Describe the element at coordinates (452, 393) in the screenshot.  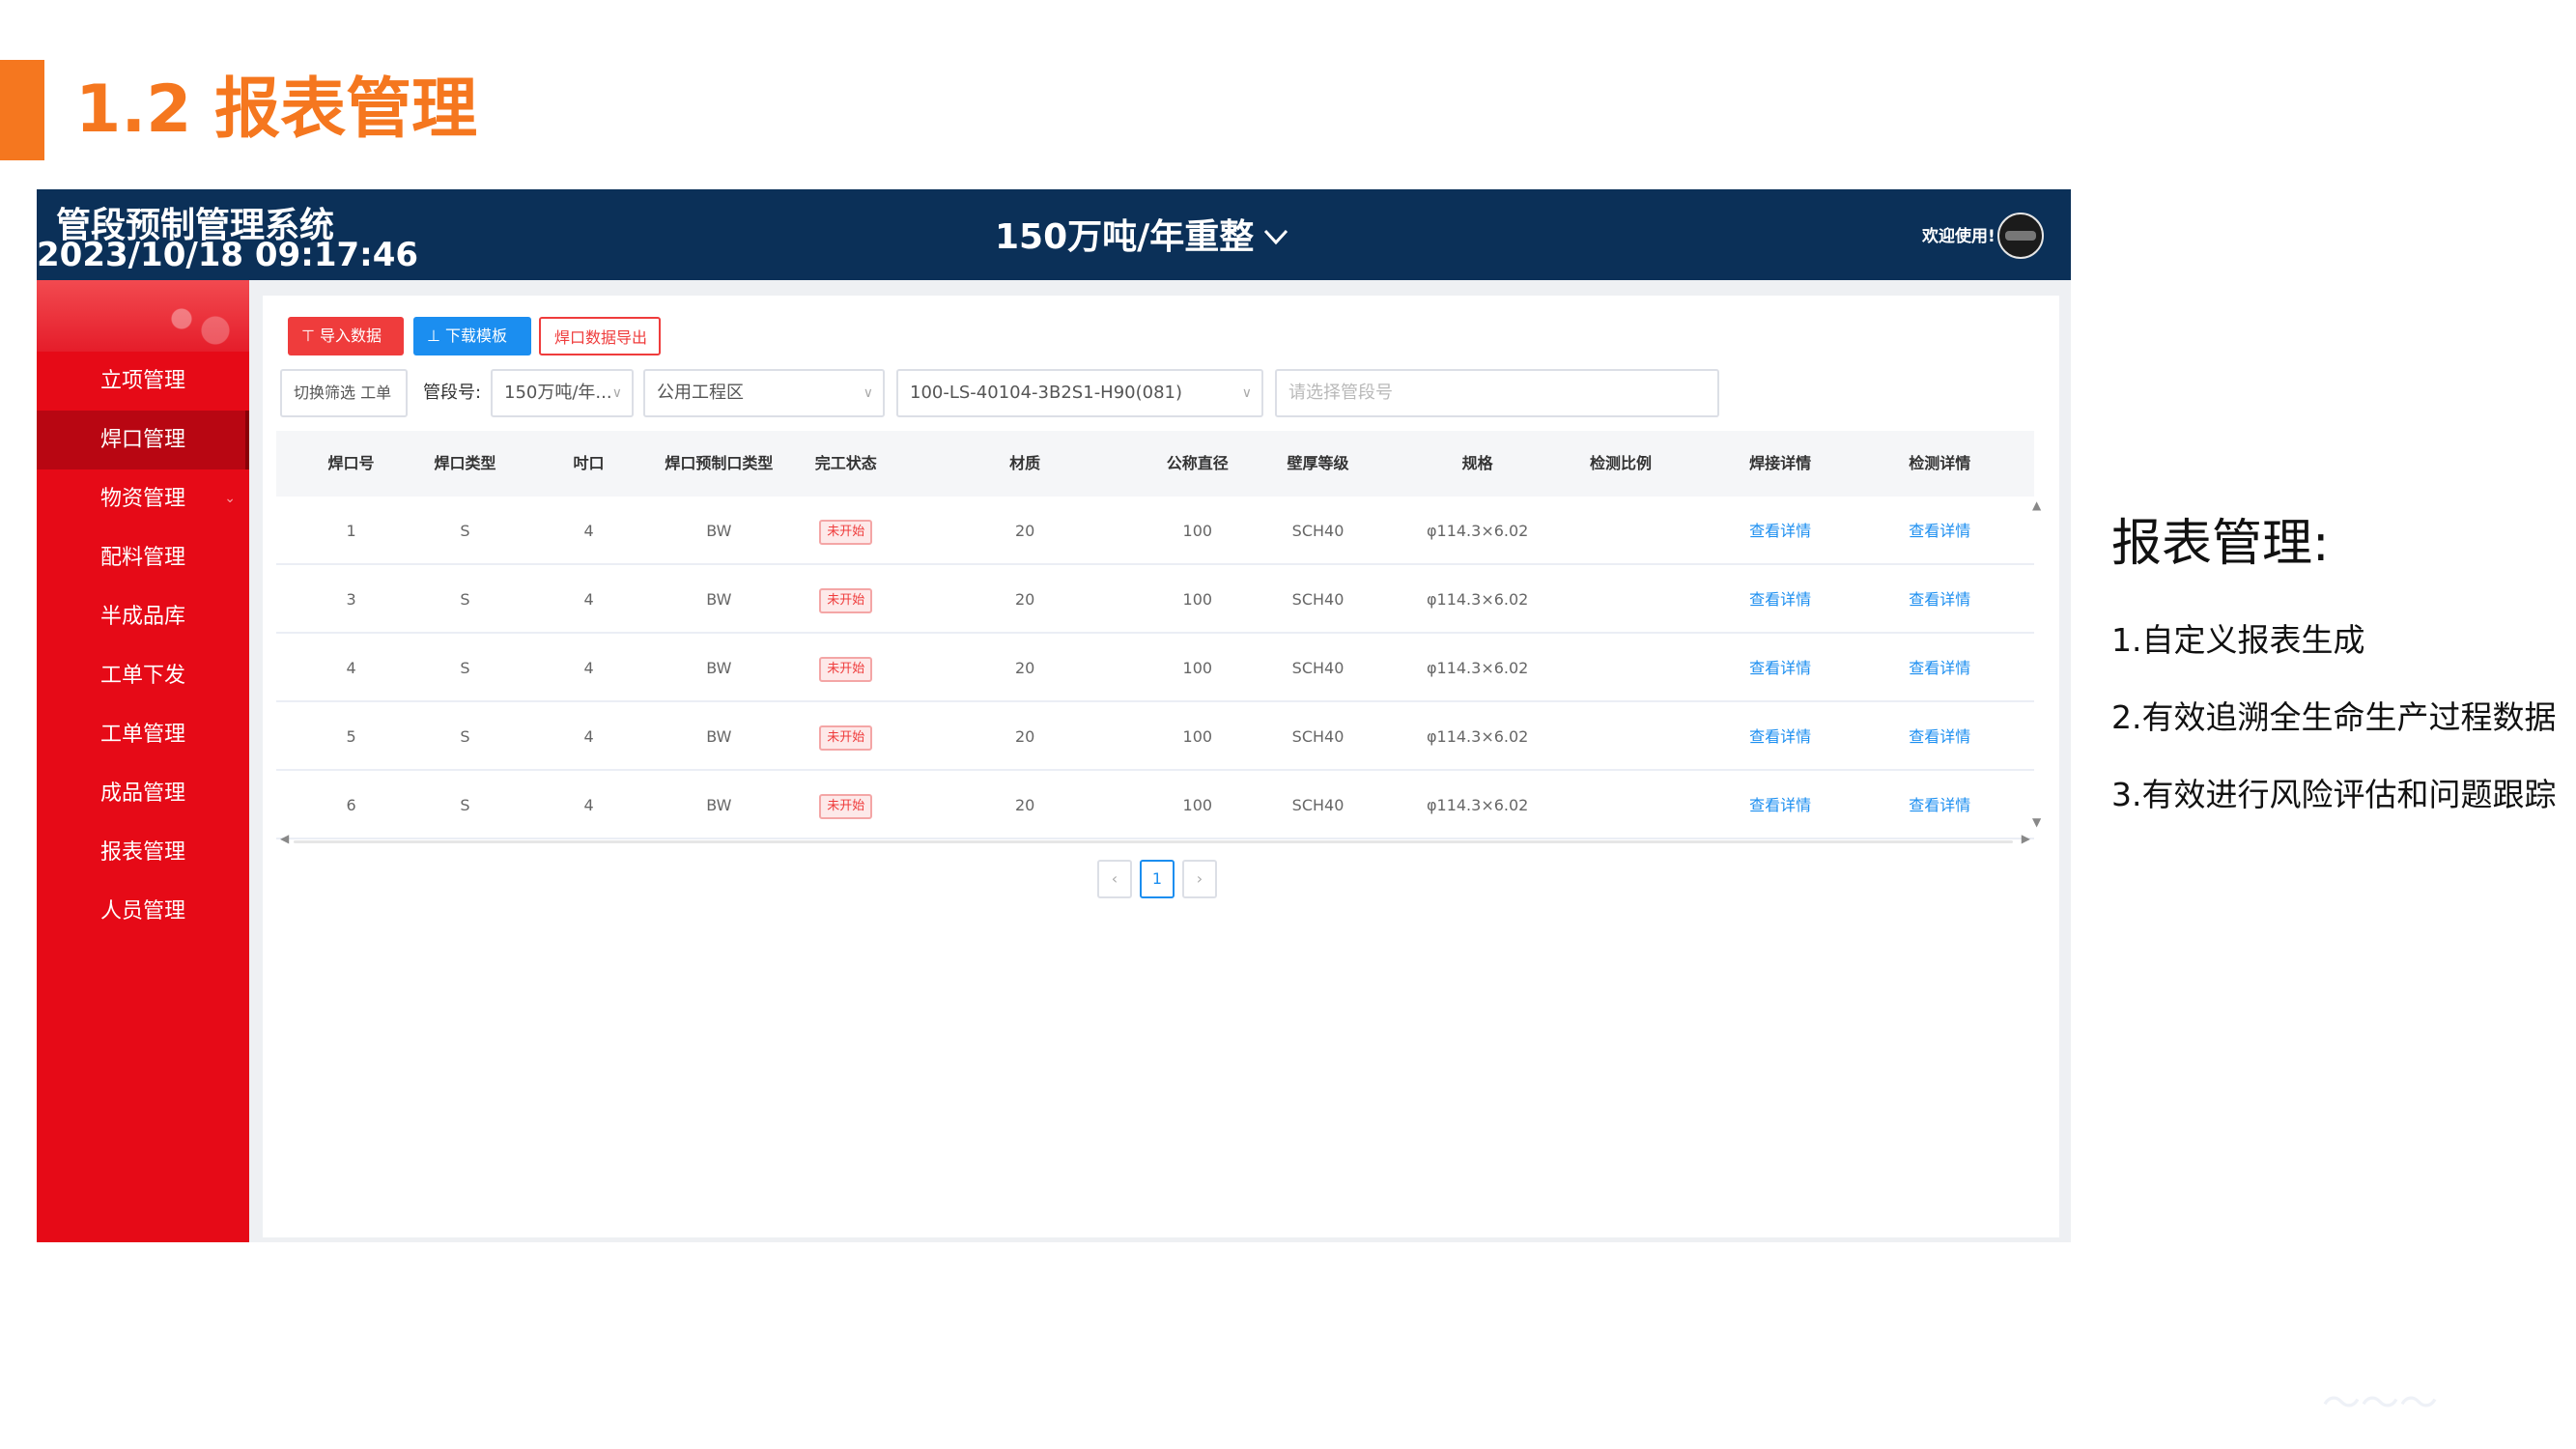
I see `pipe-segment-label: 管段号:` at that location.